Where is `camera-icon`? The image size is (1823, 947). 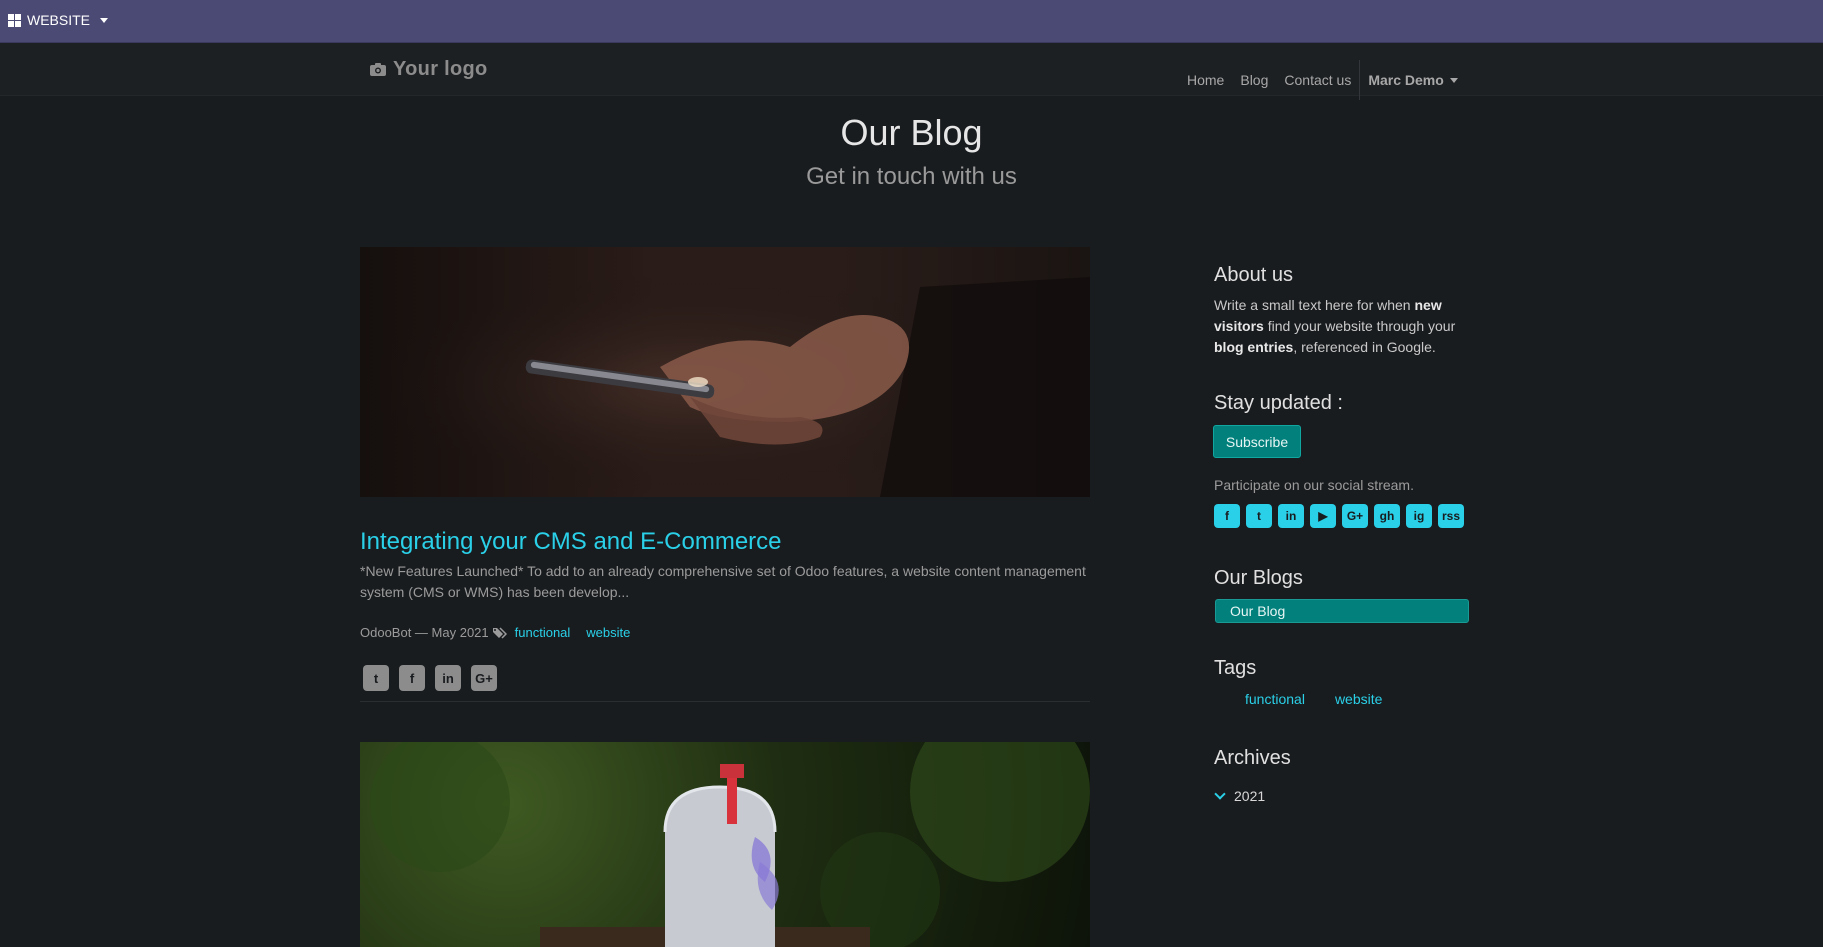 camera-icon is located at coordinates (378, 69).